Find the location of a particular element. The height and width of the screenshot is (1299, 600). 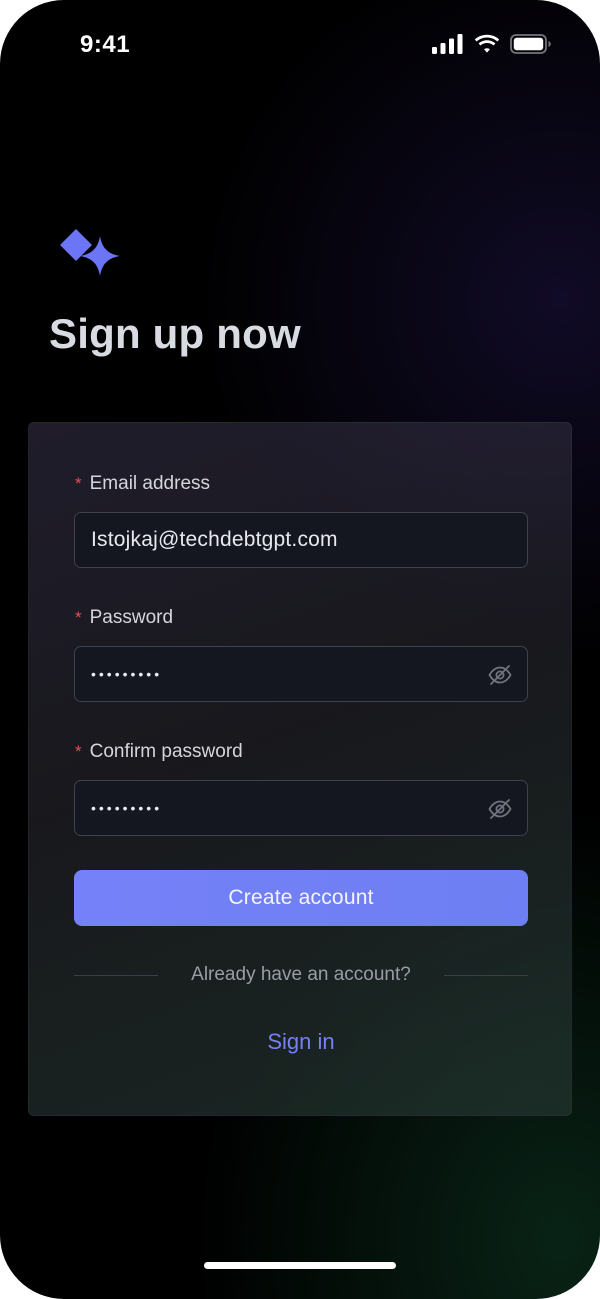

divider-right is located at coordinates (486, 975).